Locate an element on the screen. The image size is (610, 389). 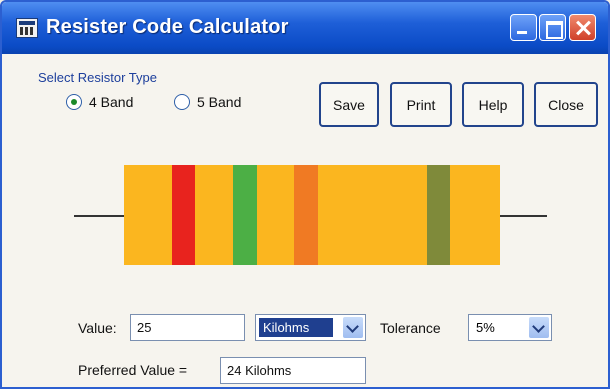
resistor-type-label: Select Resistor Type is located at coordinates (97, 77).